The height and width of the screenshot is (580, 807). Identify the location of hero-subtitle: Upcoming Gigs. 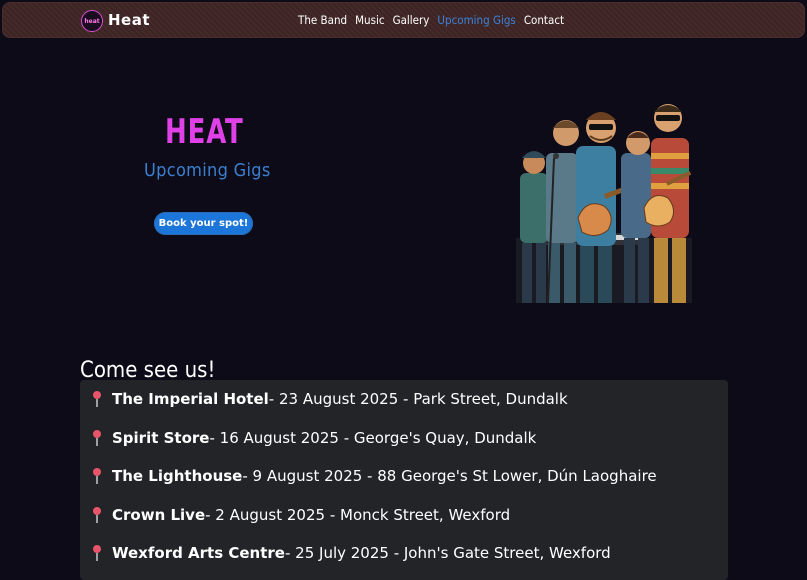
(207, 170).